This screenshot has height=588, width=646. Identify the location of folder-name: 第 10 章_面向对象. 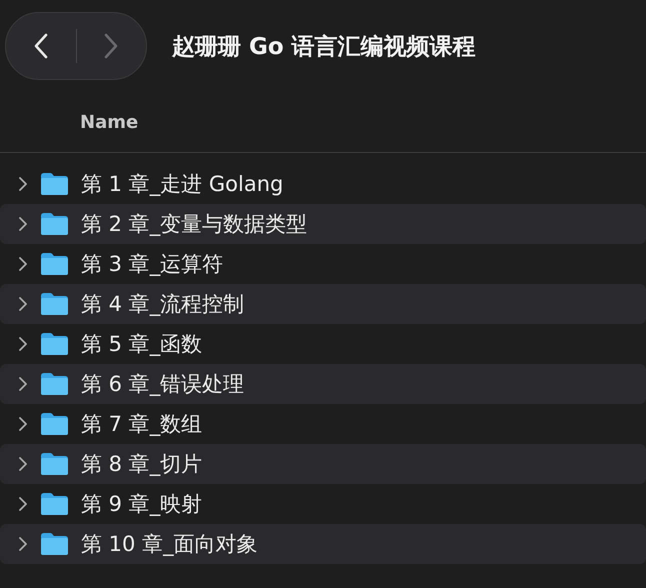
(169, 544).